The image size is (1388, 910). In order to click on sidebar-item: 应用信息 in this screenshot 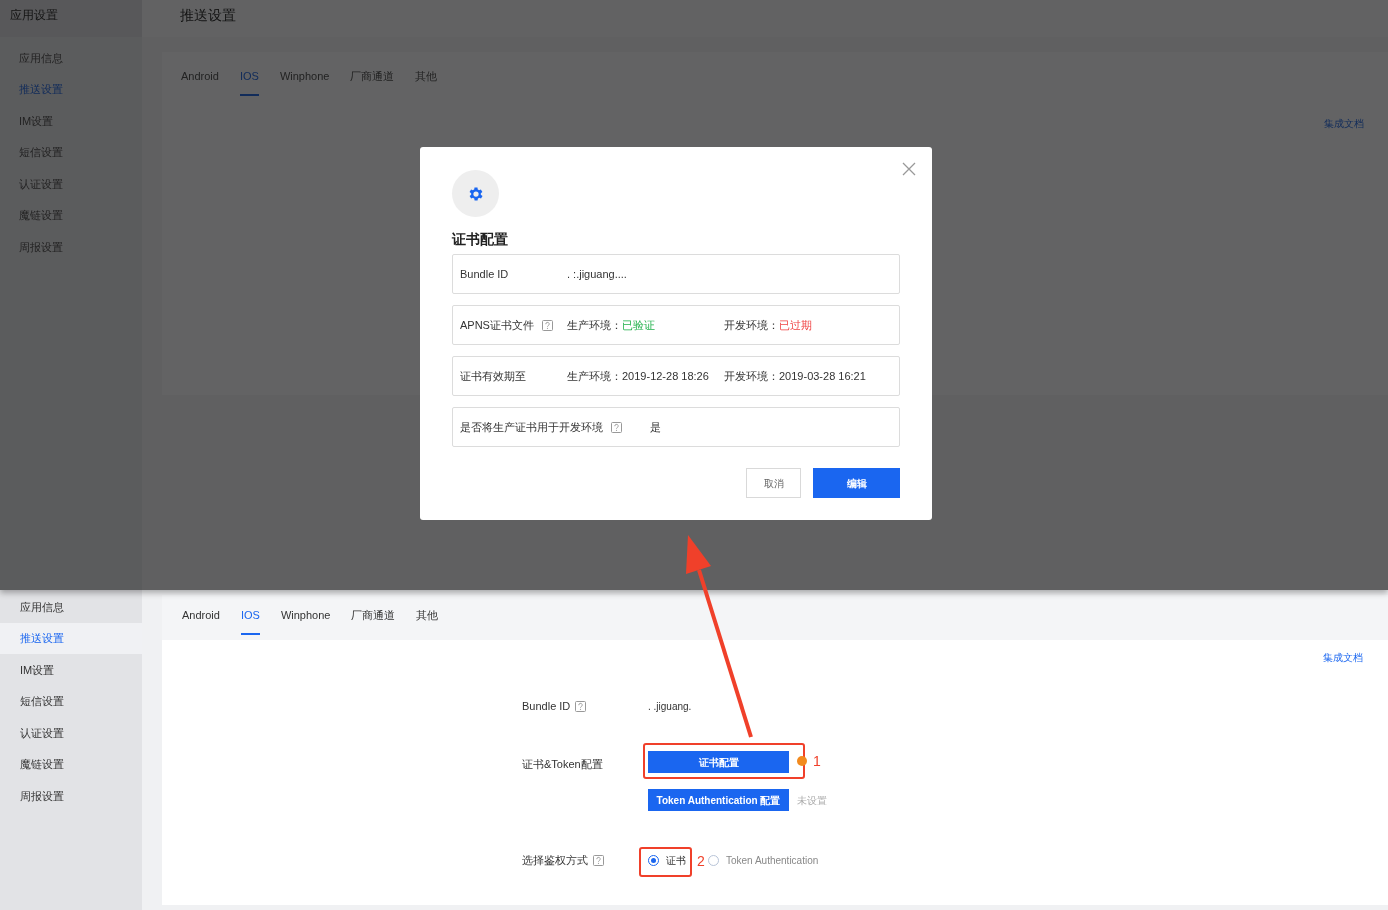, I will do `click(71, 607)`.